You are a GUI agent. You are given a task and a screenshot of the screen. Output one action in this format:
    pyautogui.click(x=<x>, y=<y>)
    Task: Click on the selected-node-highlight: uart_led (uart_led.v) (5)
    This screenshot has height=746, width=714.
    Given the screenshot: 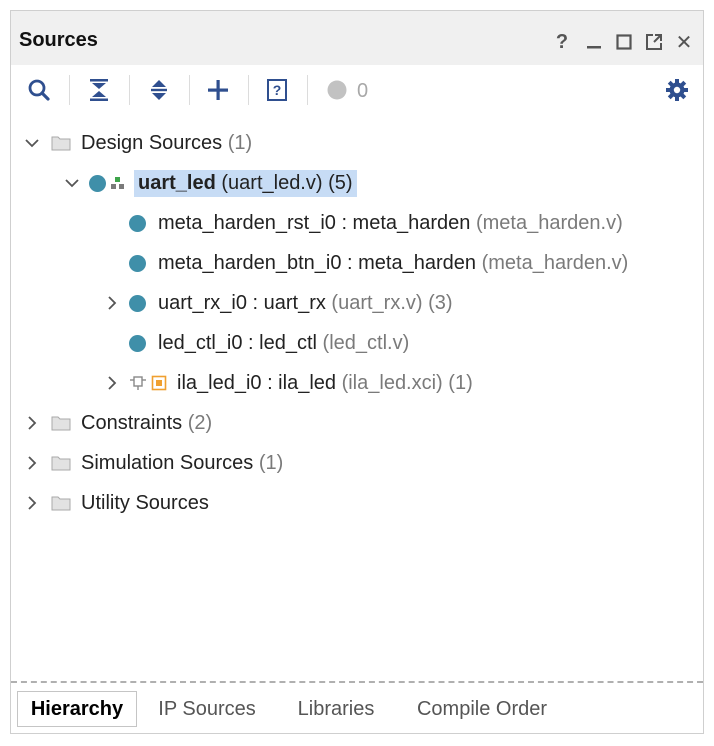 What is the action you would take?
    pyautogui.click(x=245, y=183)
    